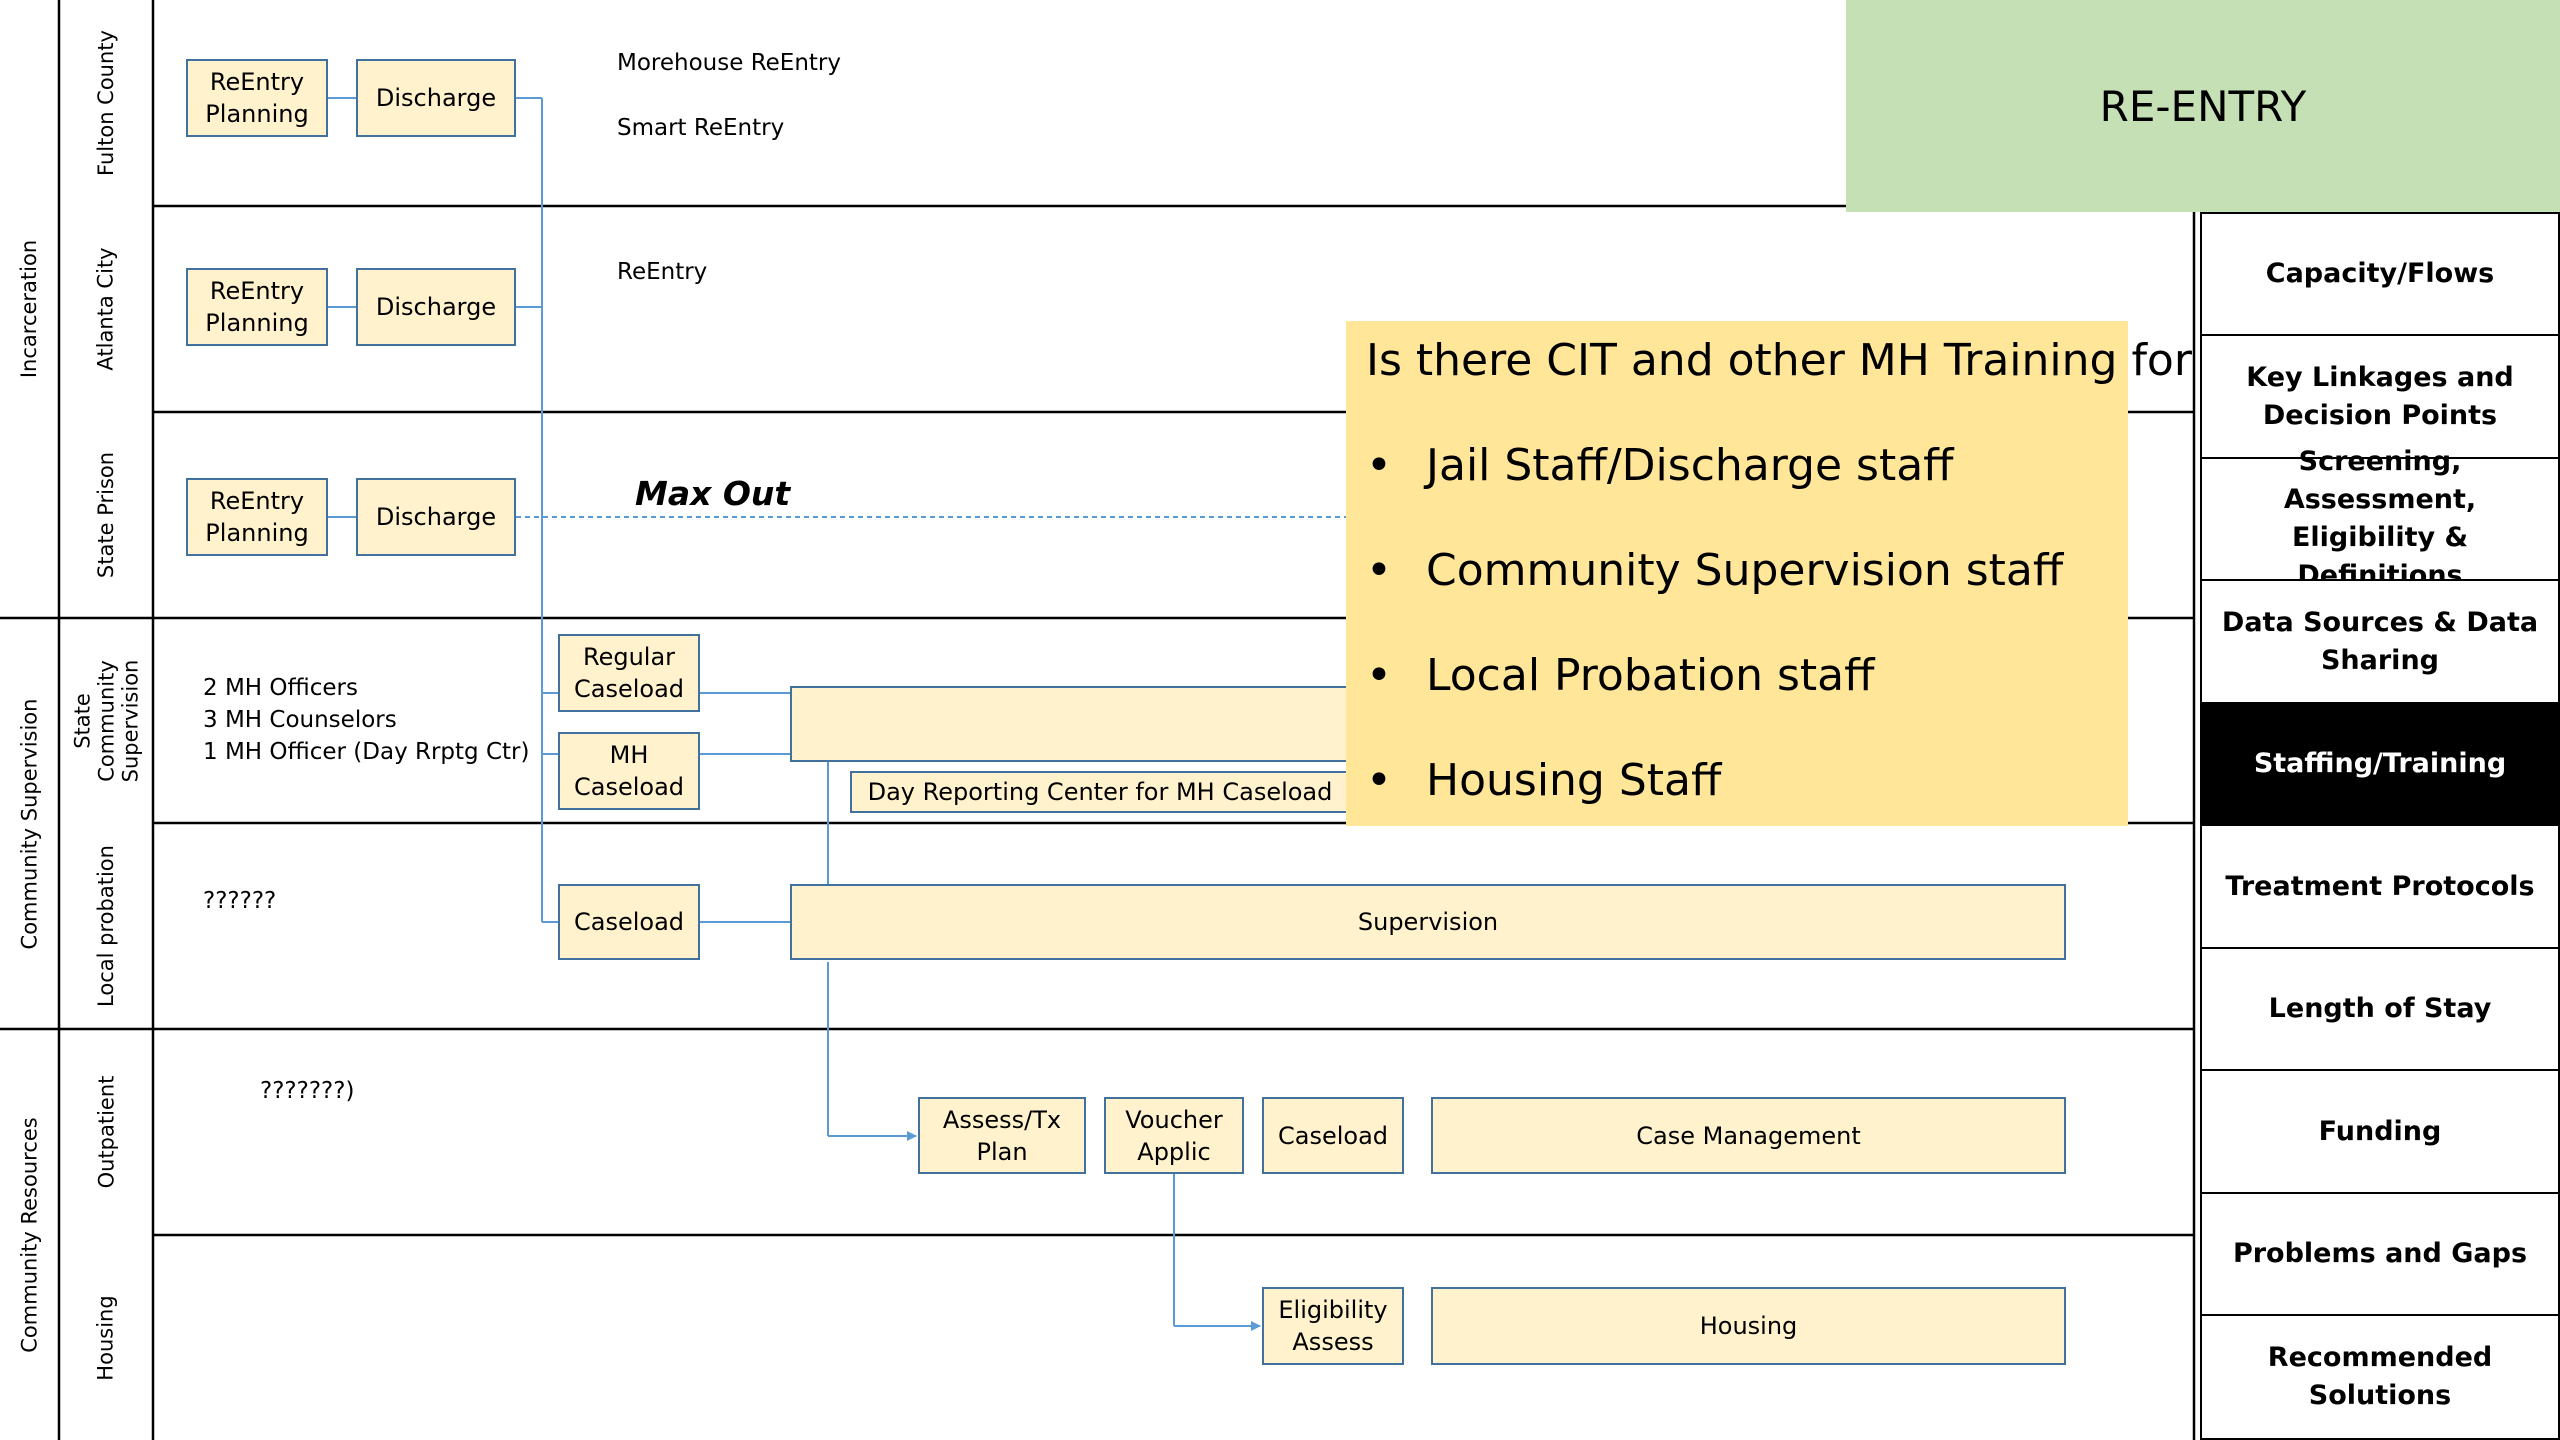 This screenshot has width=2560, height=1440. I want to click on sidebar-item-capacity-flows: Capacity/Flows, so click(2380, 274).